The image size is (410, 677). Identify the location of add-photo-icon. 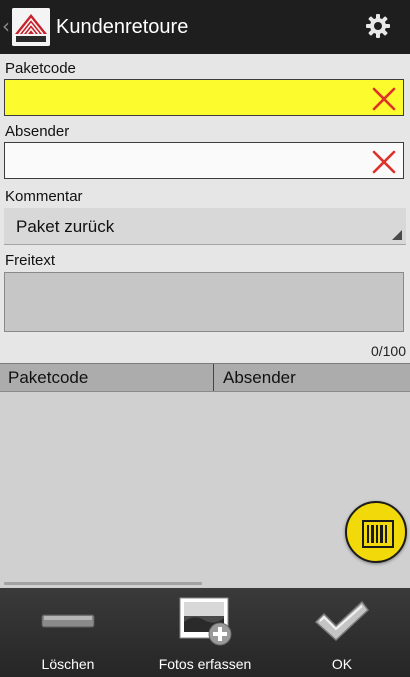
(205, 621).